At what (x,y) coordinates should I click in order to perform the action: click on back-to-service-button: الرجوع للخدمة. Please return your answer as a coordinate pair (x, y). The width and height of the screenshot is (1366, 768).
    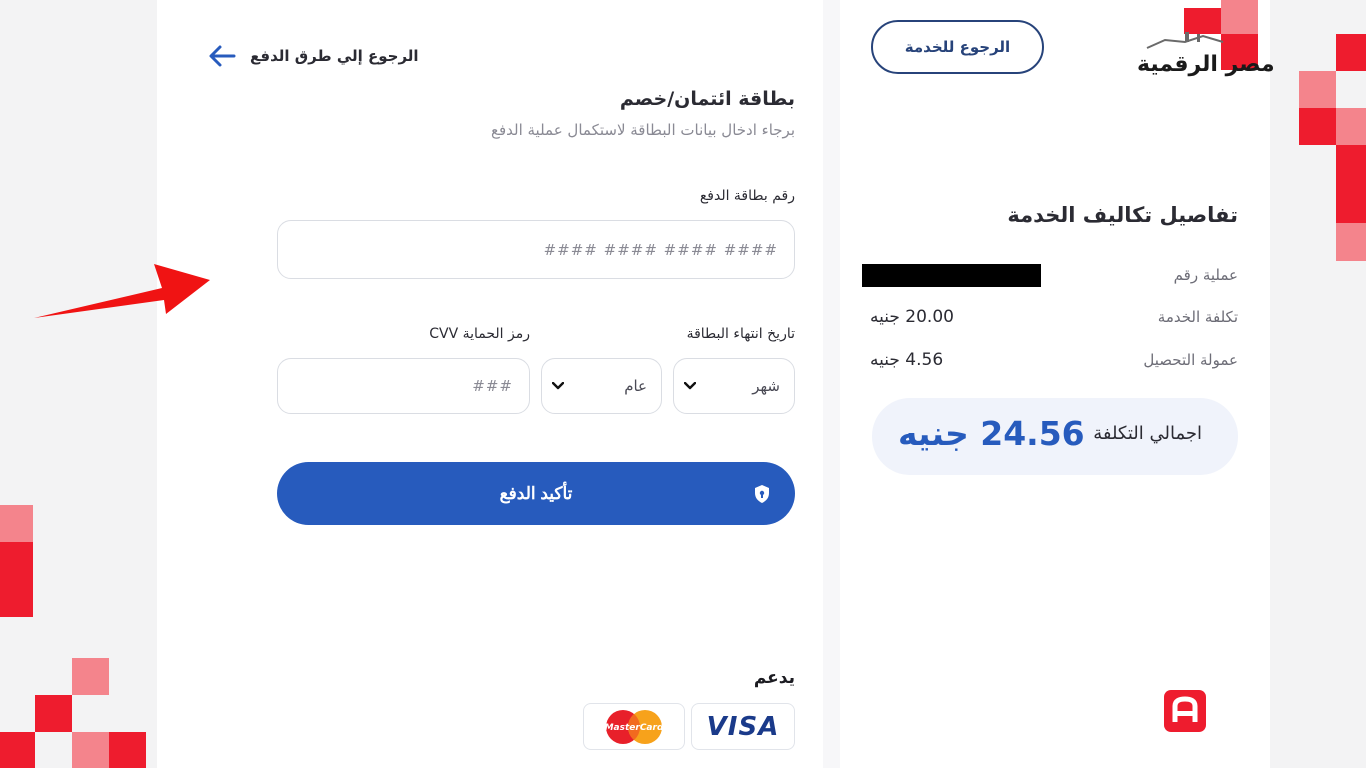
    Looking at the image, I should click on (957, 47).